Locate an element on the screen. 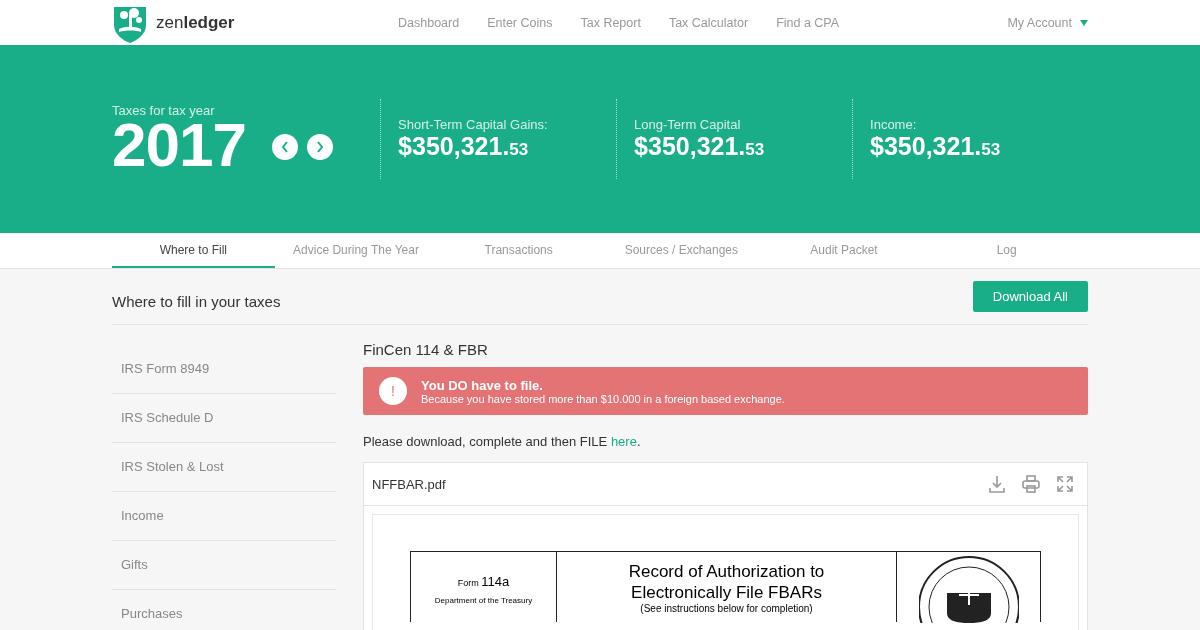 Image resolution: width=1200 pixels, height=630 pixels. nav-link: Dashboard is located at coordinates (429, 22).